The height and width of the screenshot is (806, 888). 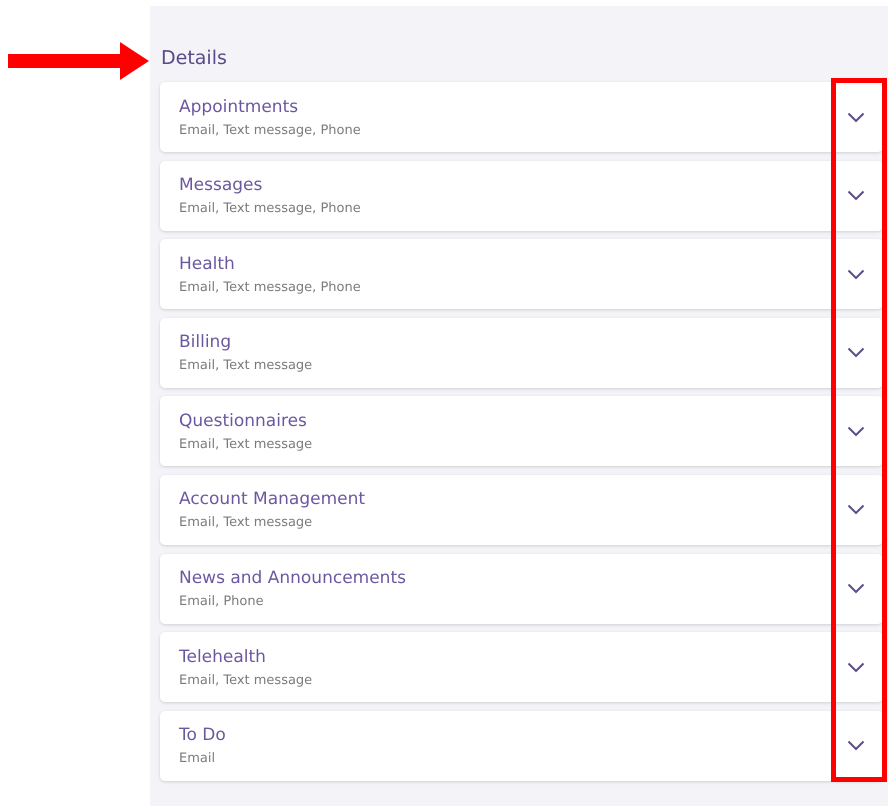 What do you see at coordinates (205, 342) in the screenshot?
I see `item-title: Billing` at bounding box center [205, 342].